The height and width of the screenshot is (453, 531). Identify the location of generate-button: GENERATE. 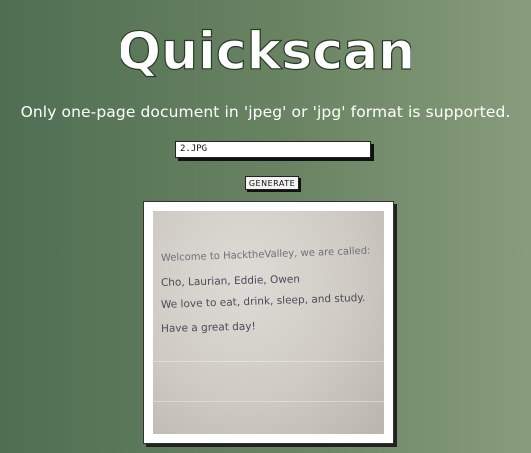
(272, 183).